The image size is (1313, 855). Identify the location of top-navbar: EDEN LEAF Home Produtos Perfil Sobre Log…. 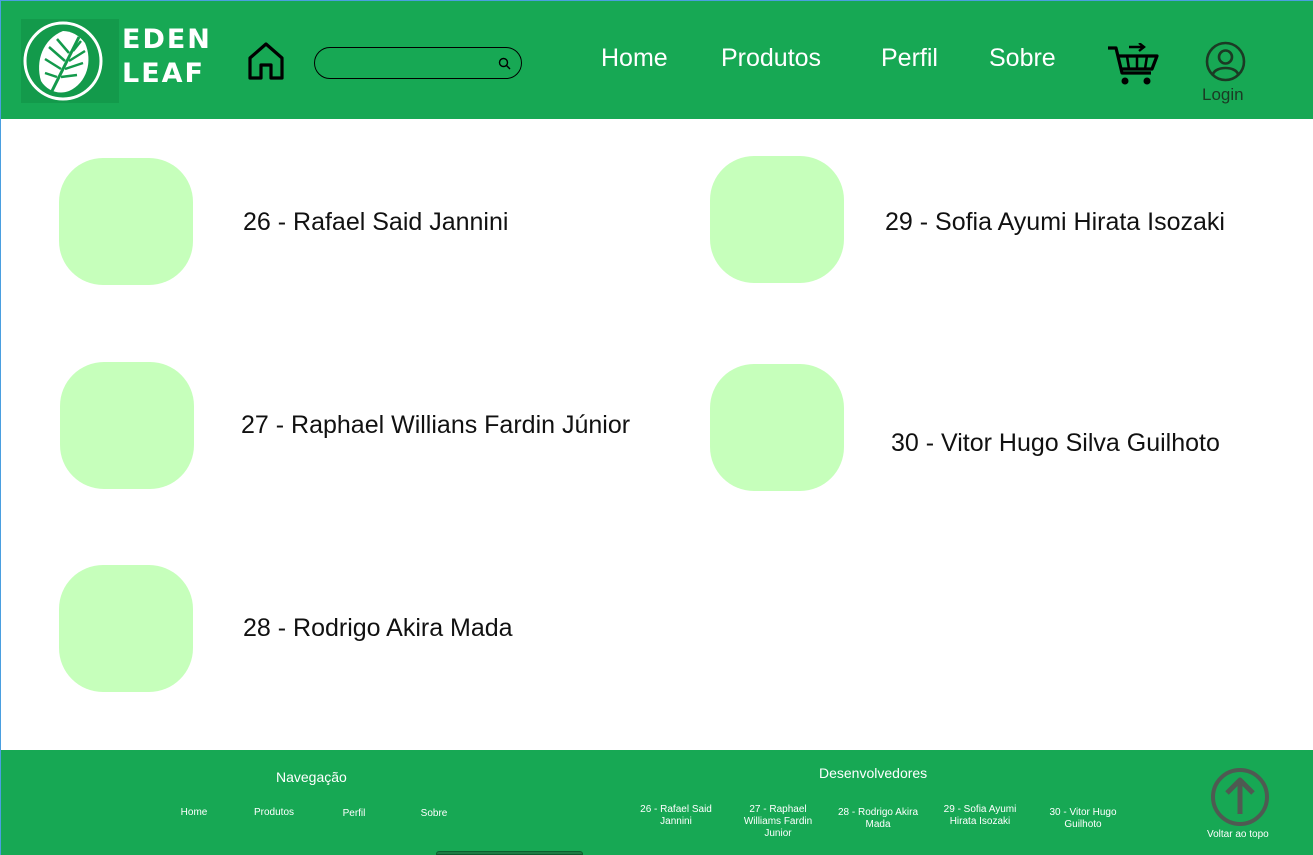
(657, 59).